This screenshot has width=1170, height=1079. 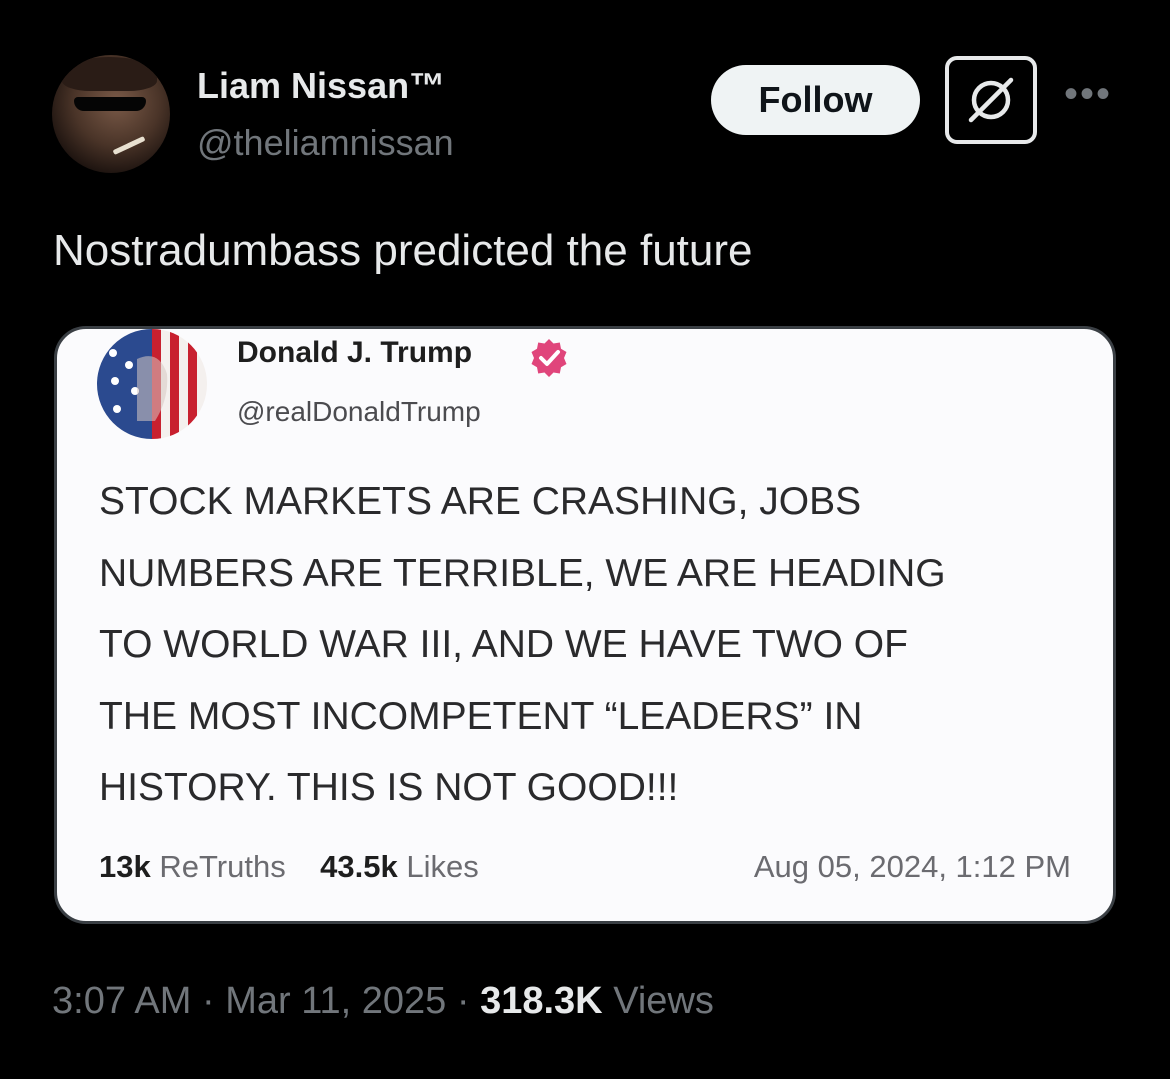 I want to click on grok-icon, so click(x=991, y=100).